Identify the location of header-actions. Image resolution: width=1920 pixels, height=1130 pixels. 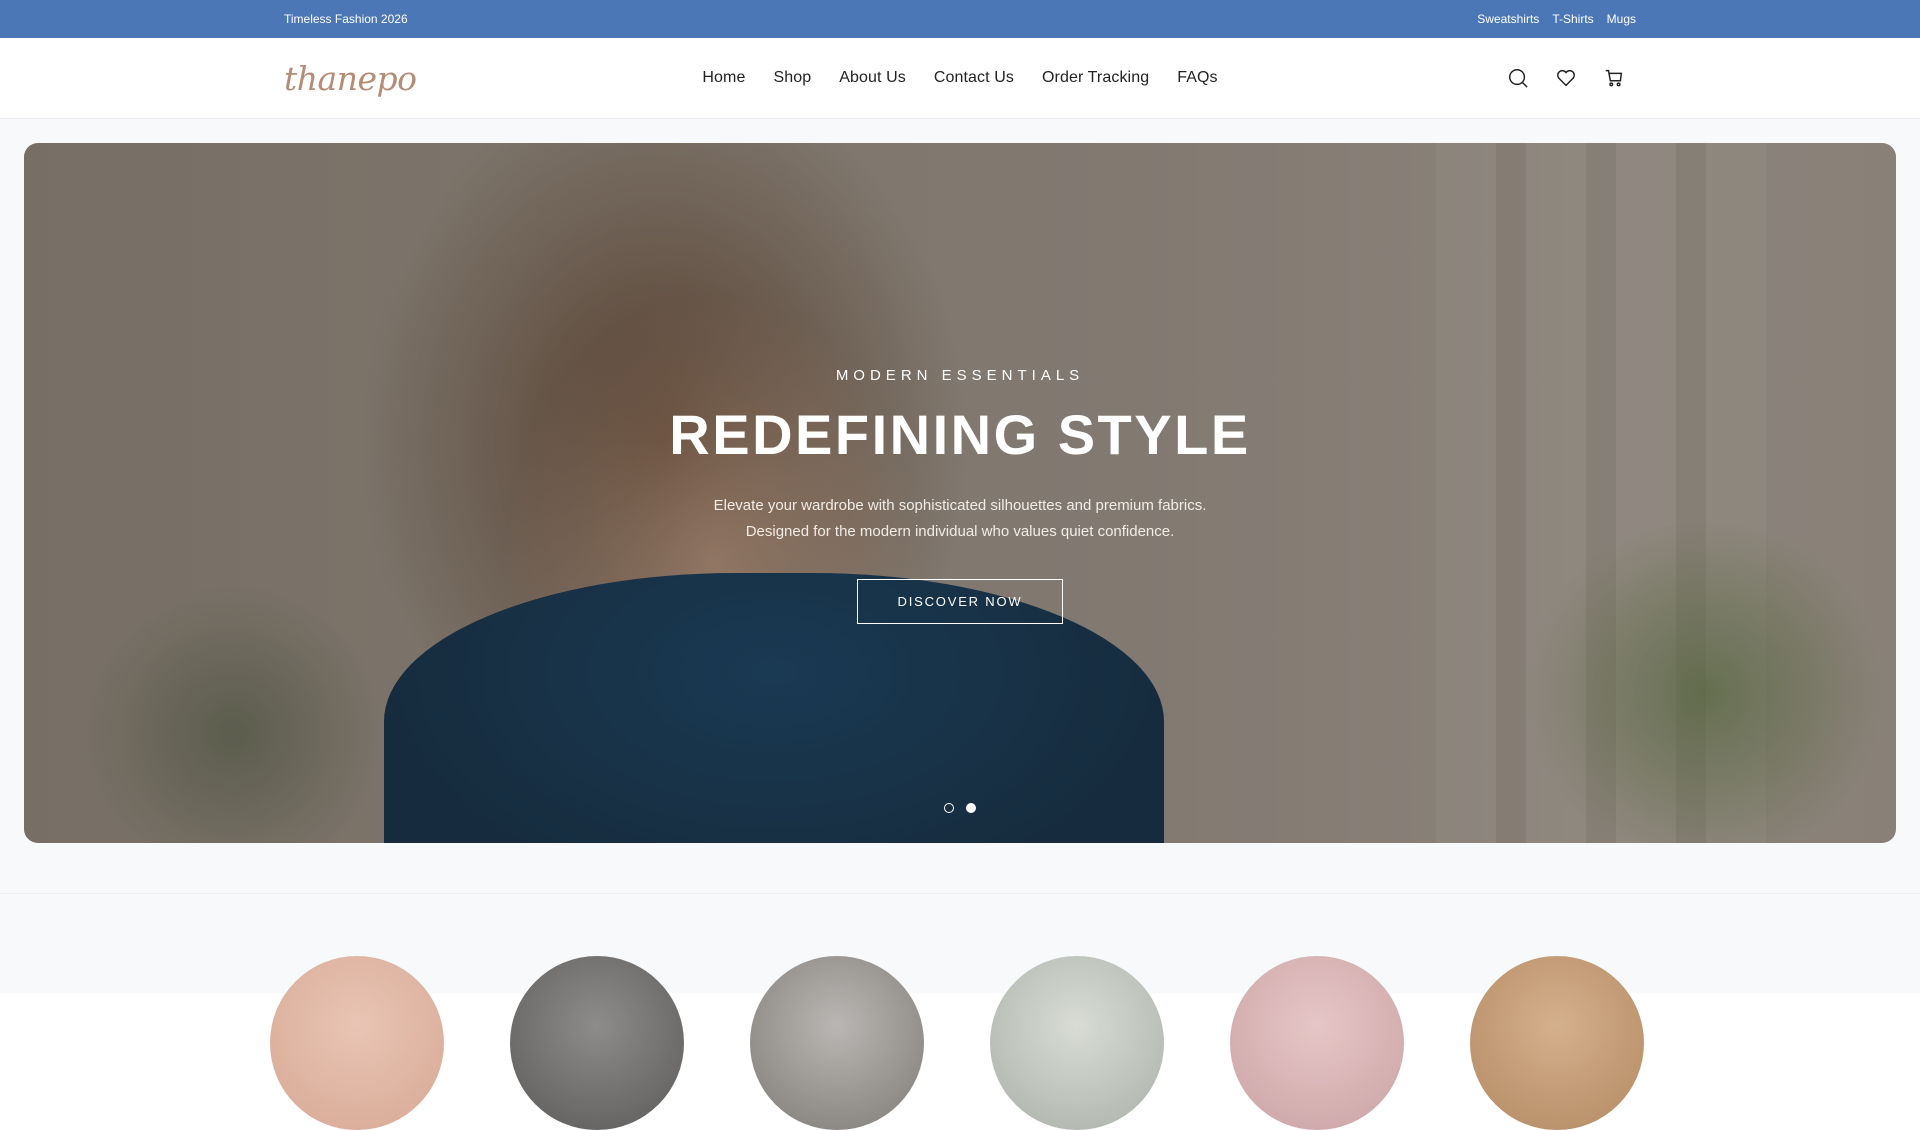
(1566, 78).